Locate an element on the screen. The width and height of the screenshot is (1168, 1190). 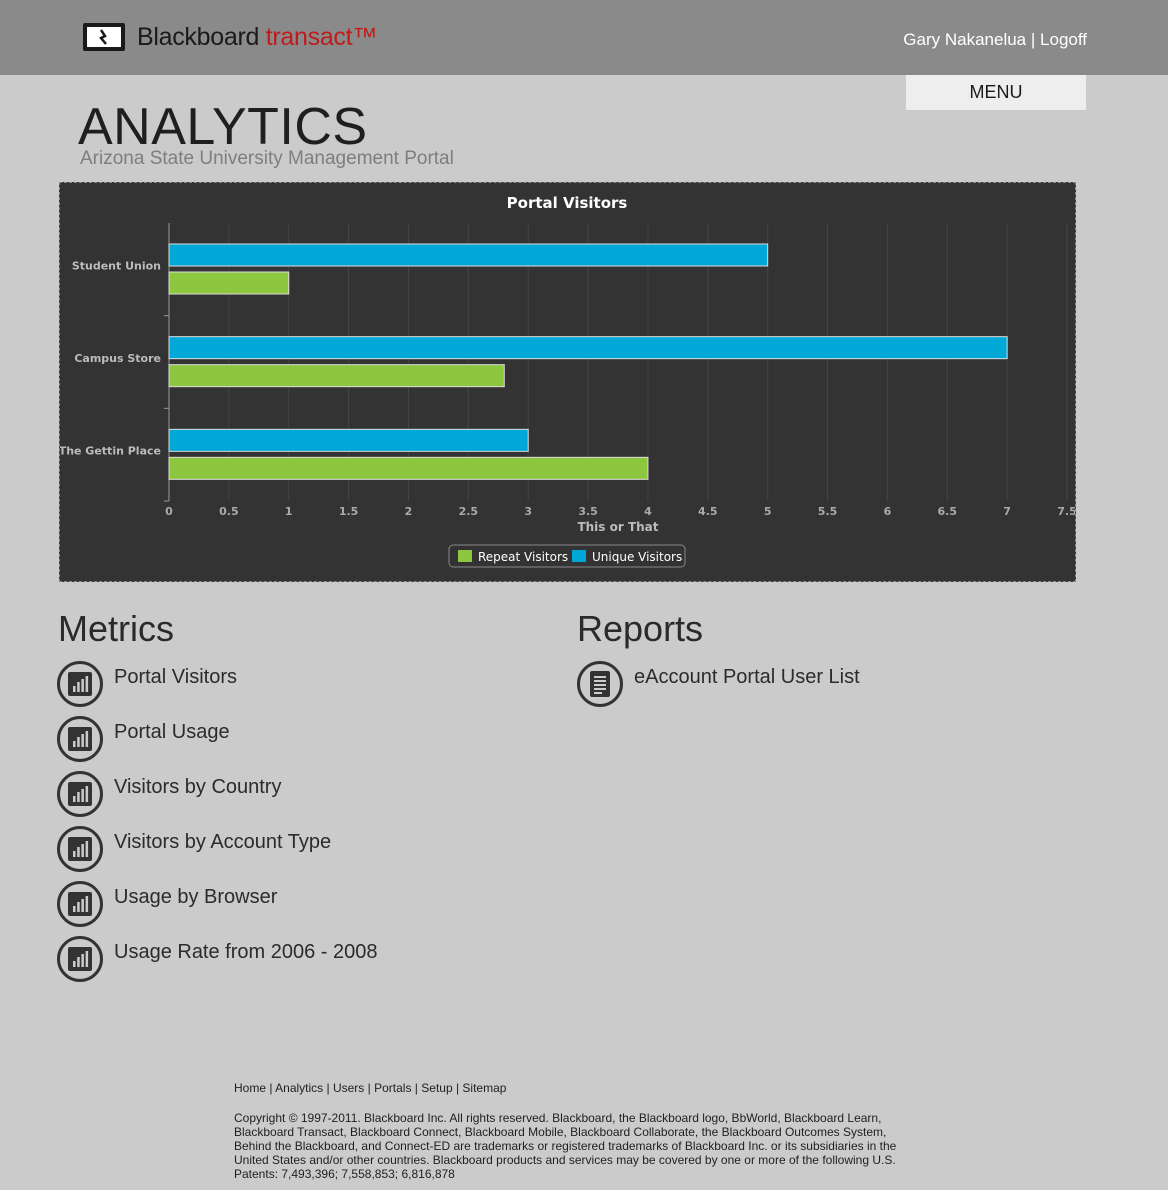
user-name-link: Gary Nakanelua is located at coordinates (964, 39).